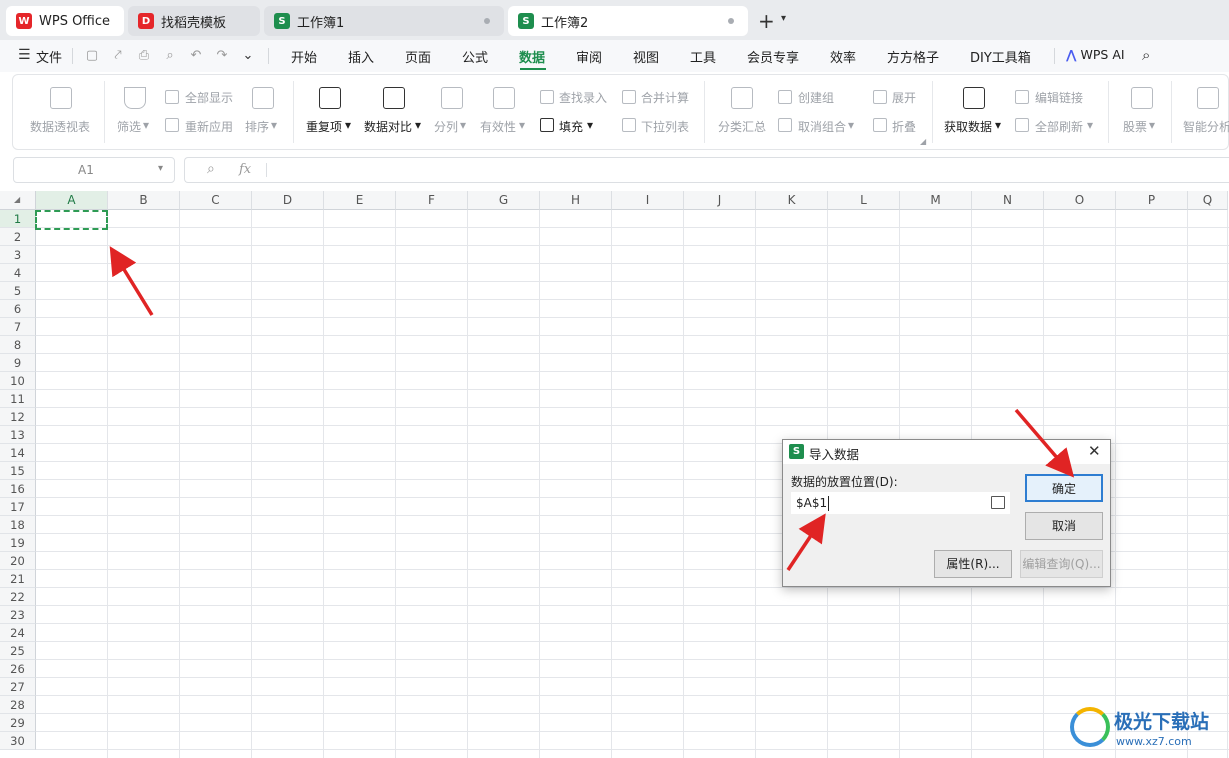 This screenshot has width=1229, height=758. Describe the element at coordinates (18, 309) in the screenshot. I see `row-header: 6` at that location.